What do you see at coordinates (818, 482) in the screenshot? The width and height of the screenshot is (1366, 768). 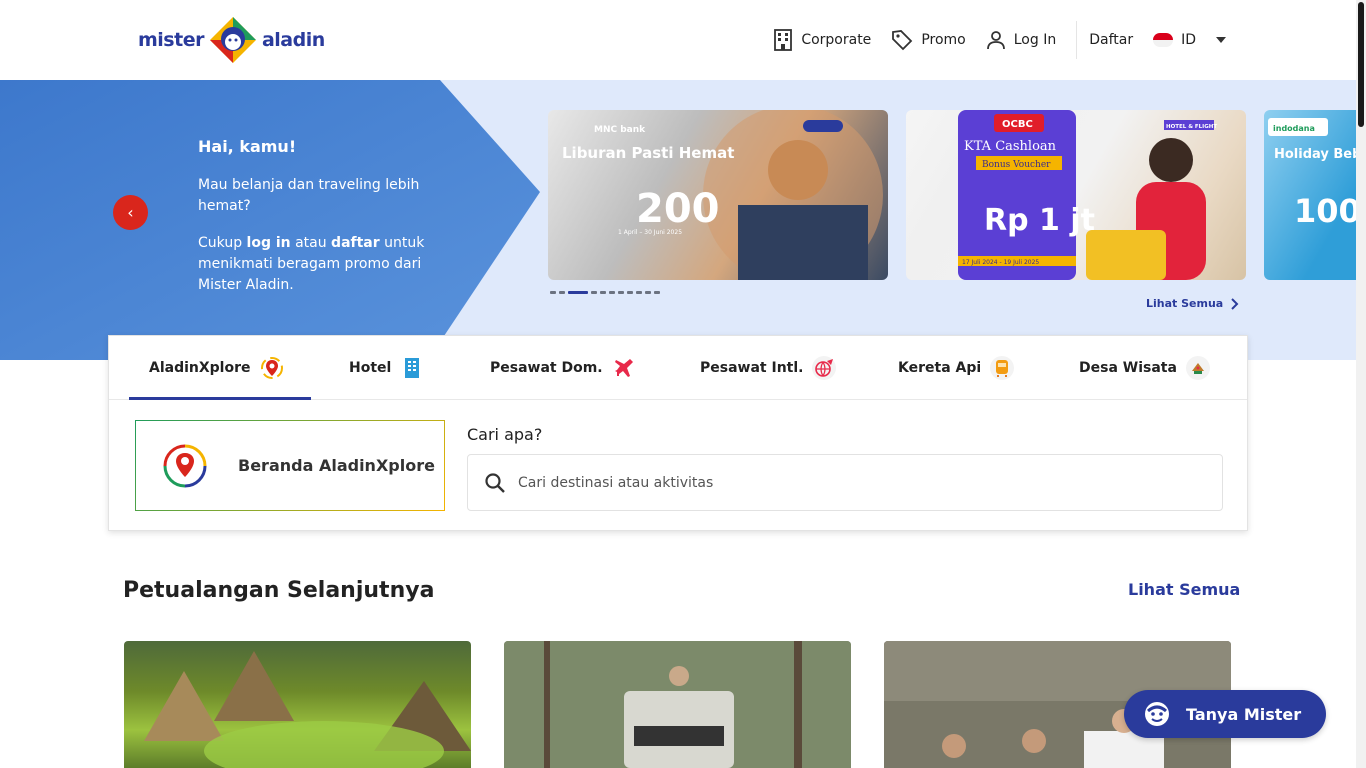 I see `search-input` at bounding box center [818, 482].